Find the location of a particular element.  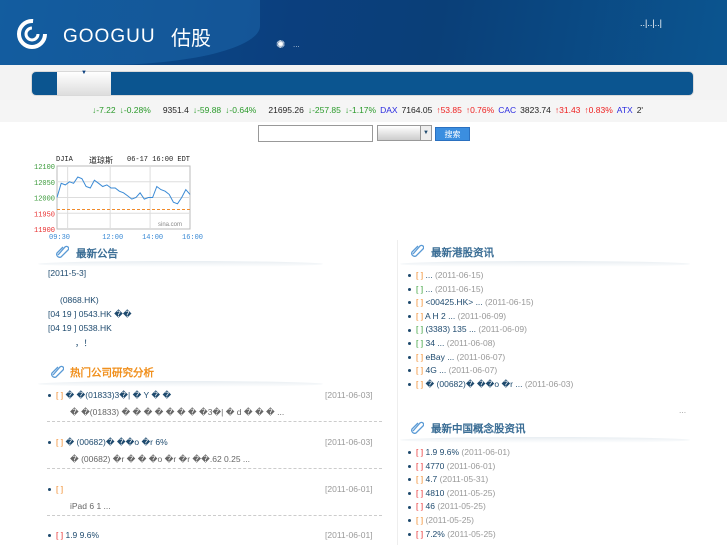

news-item: [ ] 4810 (2011-05-25) is located at coordinates (451, 493).